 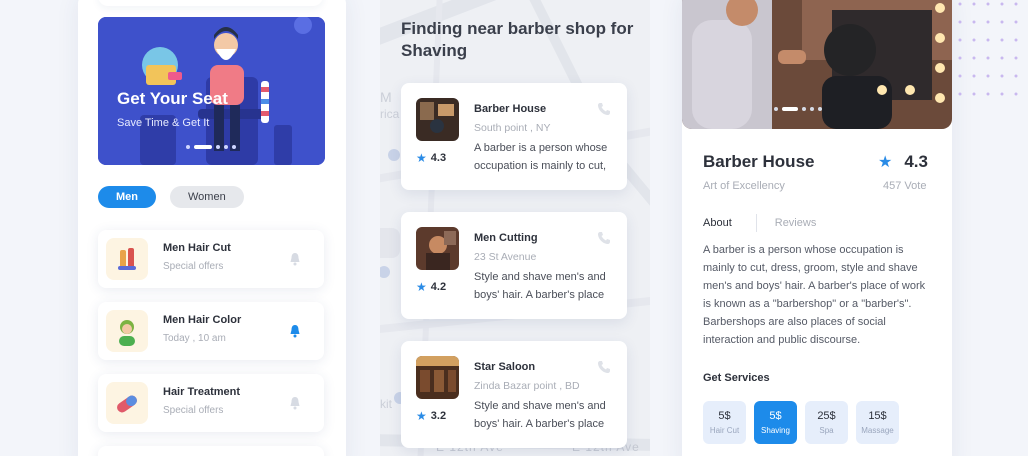 What do you see at coordinates (826, 430) in the screenshot?
I see `service-label: Spa` at bounding box center [826, 430].